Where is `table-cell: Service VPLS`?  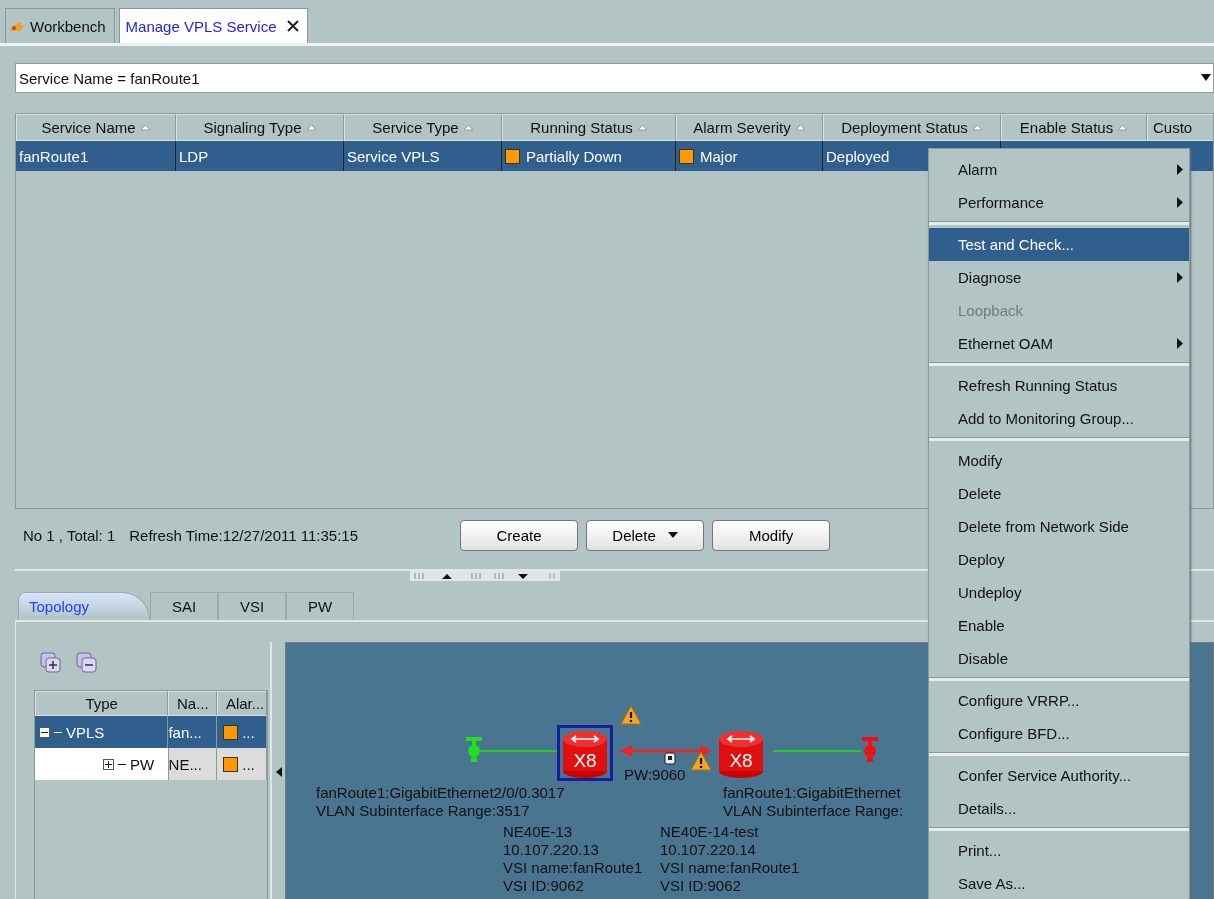
table-cell: Service VPLS is located at coordinates (393, 156).